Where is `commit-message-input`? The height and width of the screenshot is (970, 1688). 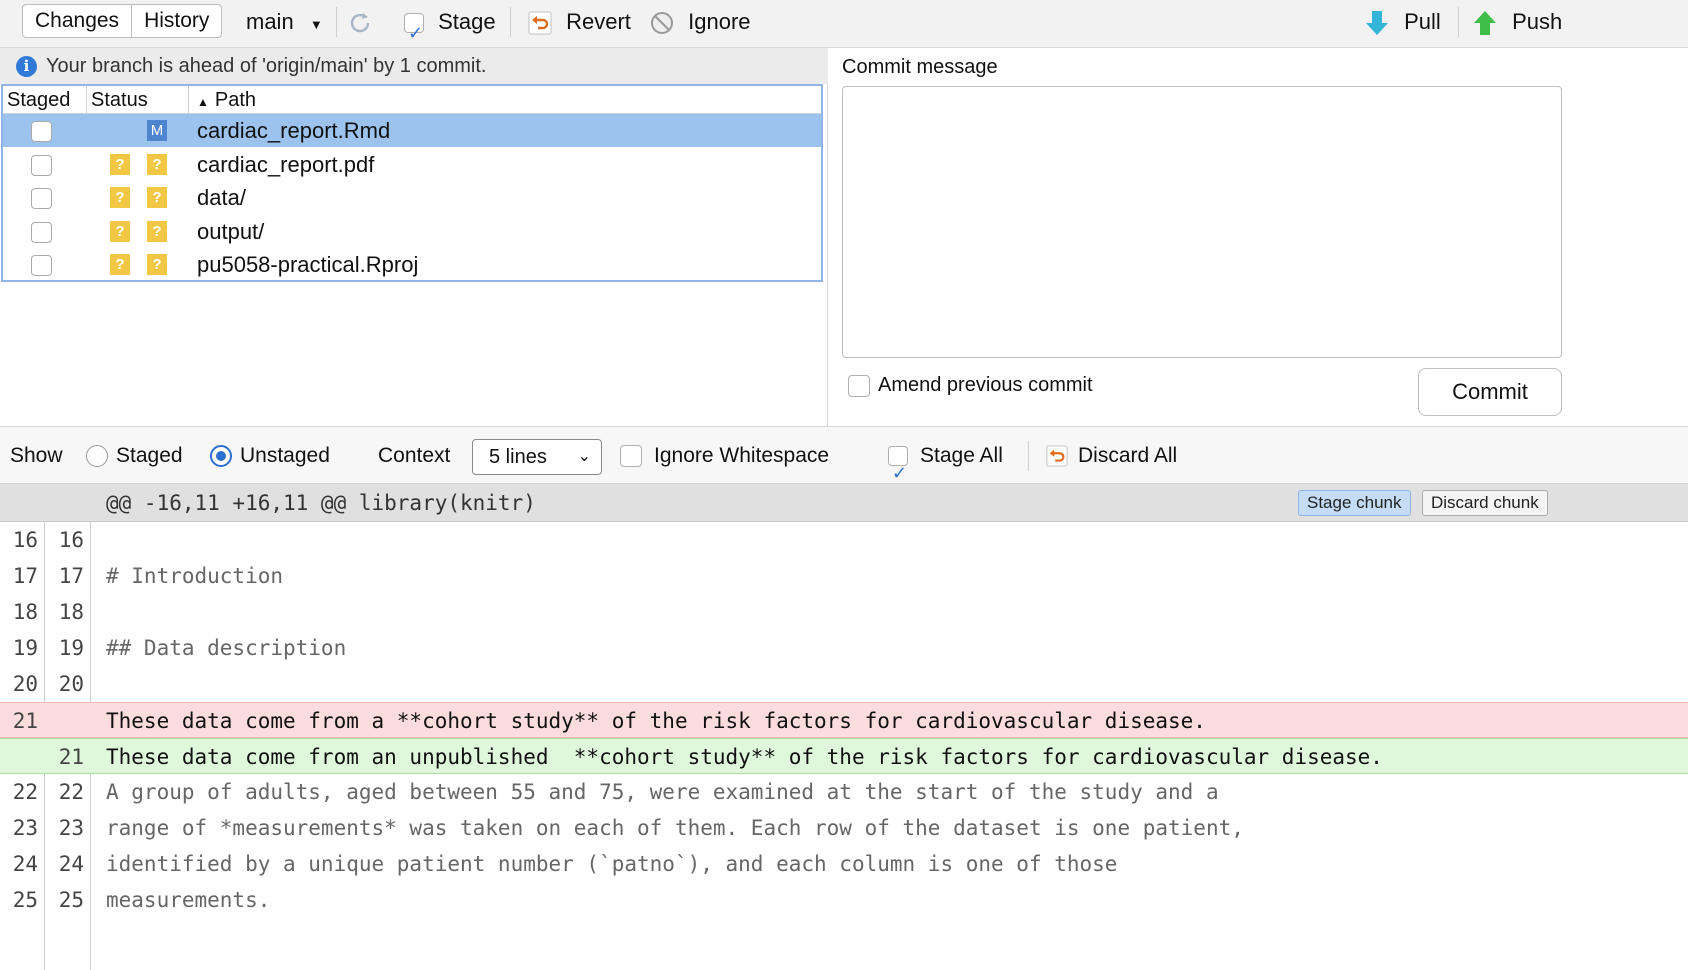
commit-message-input is located at coordinates (1202, 222).